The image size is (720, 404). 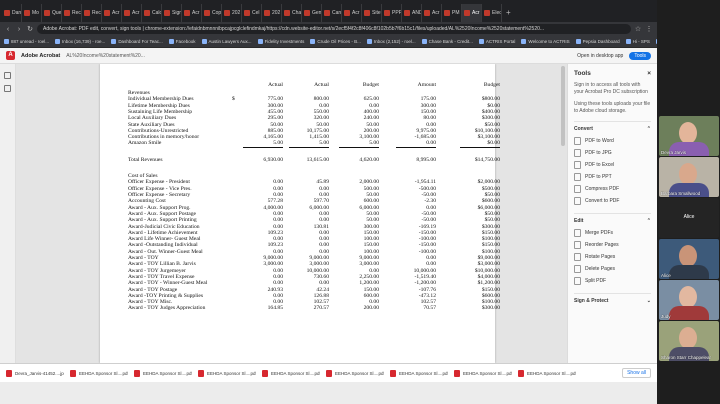 I want to click on browser-tab: Cel, so click(x=252, y=13).